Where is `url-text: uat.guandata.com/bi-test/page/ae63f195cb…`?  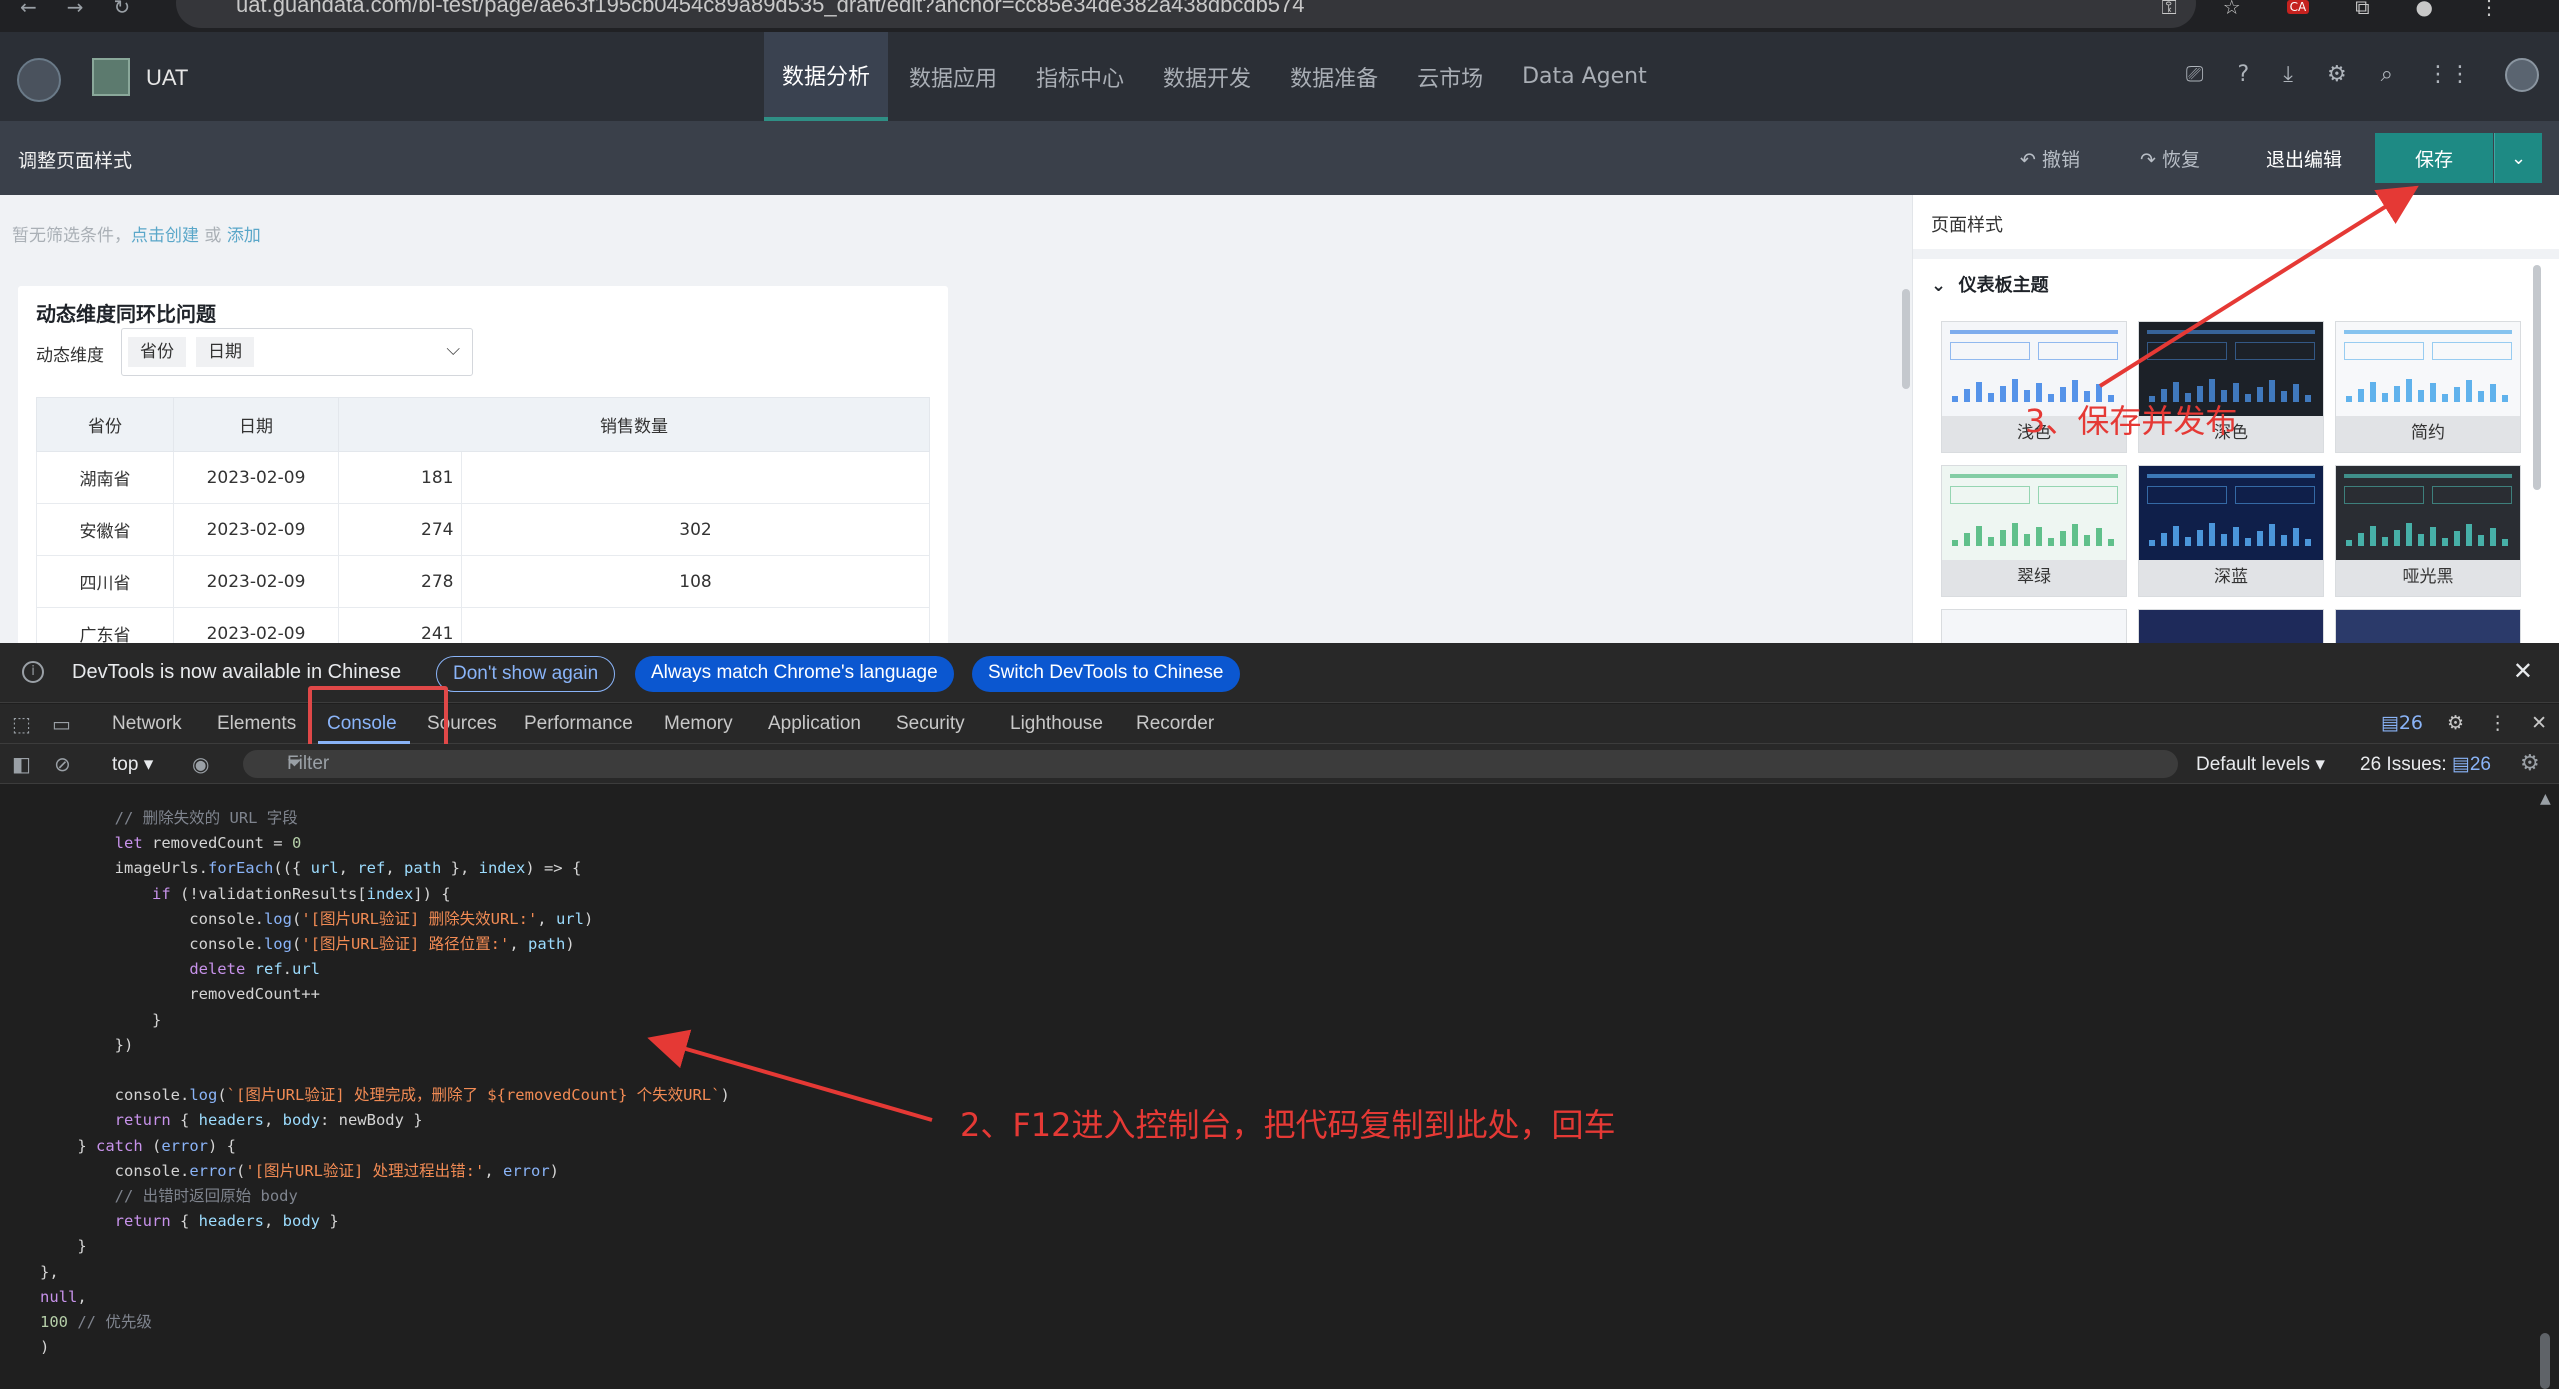
url-text: uat.guandata.com/bi-test/page/ae63f195cb… is located at coordinates (770, 9).